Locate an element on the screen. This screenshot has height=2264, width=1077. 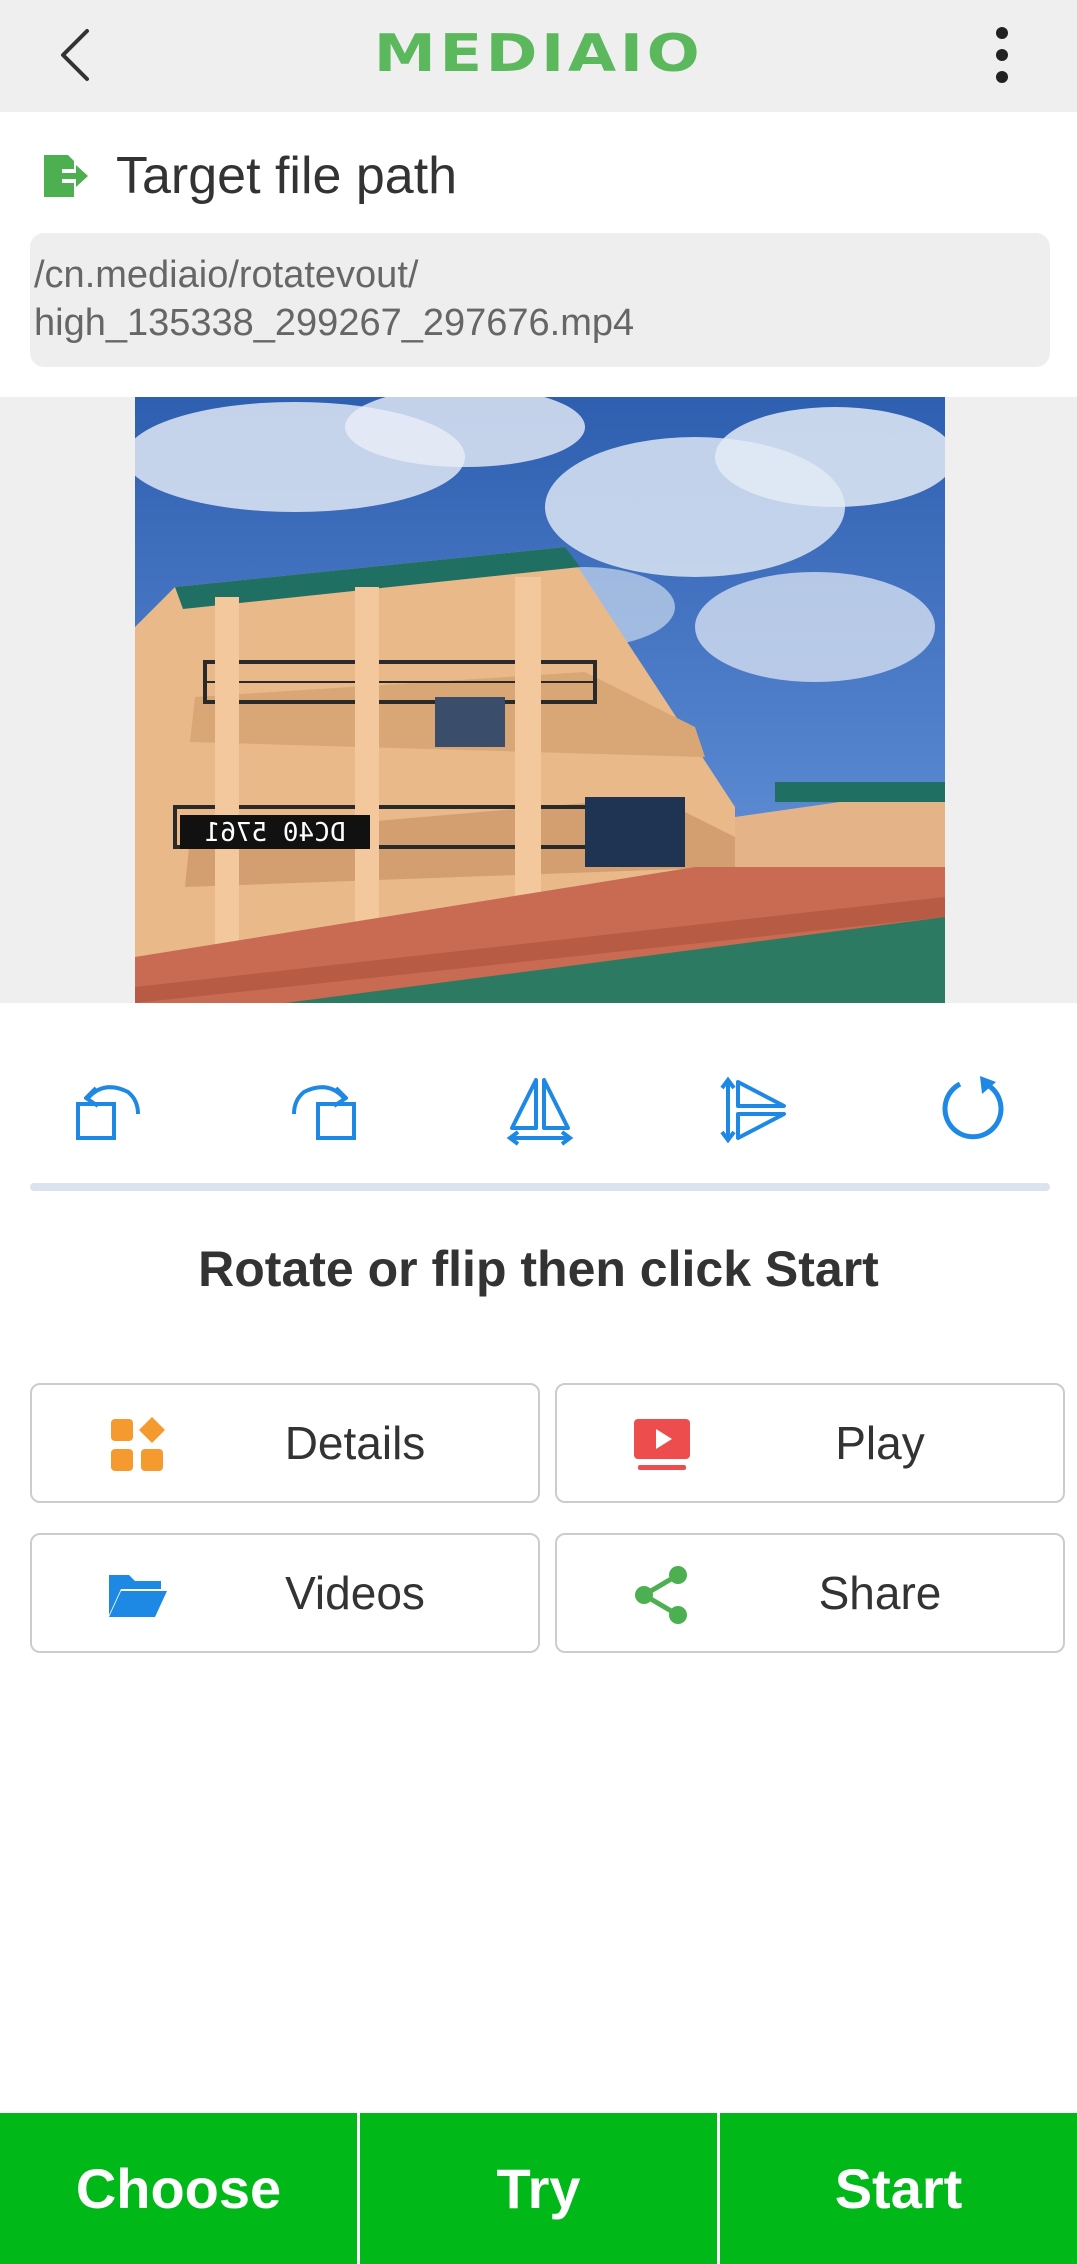
details-button: Details is located at coordinates (285, 1443).